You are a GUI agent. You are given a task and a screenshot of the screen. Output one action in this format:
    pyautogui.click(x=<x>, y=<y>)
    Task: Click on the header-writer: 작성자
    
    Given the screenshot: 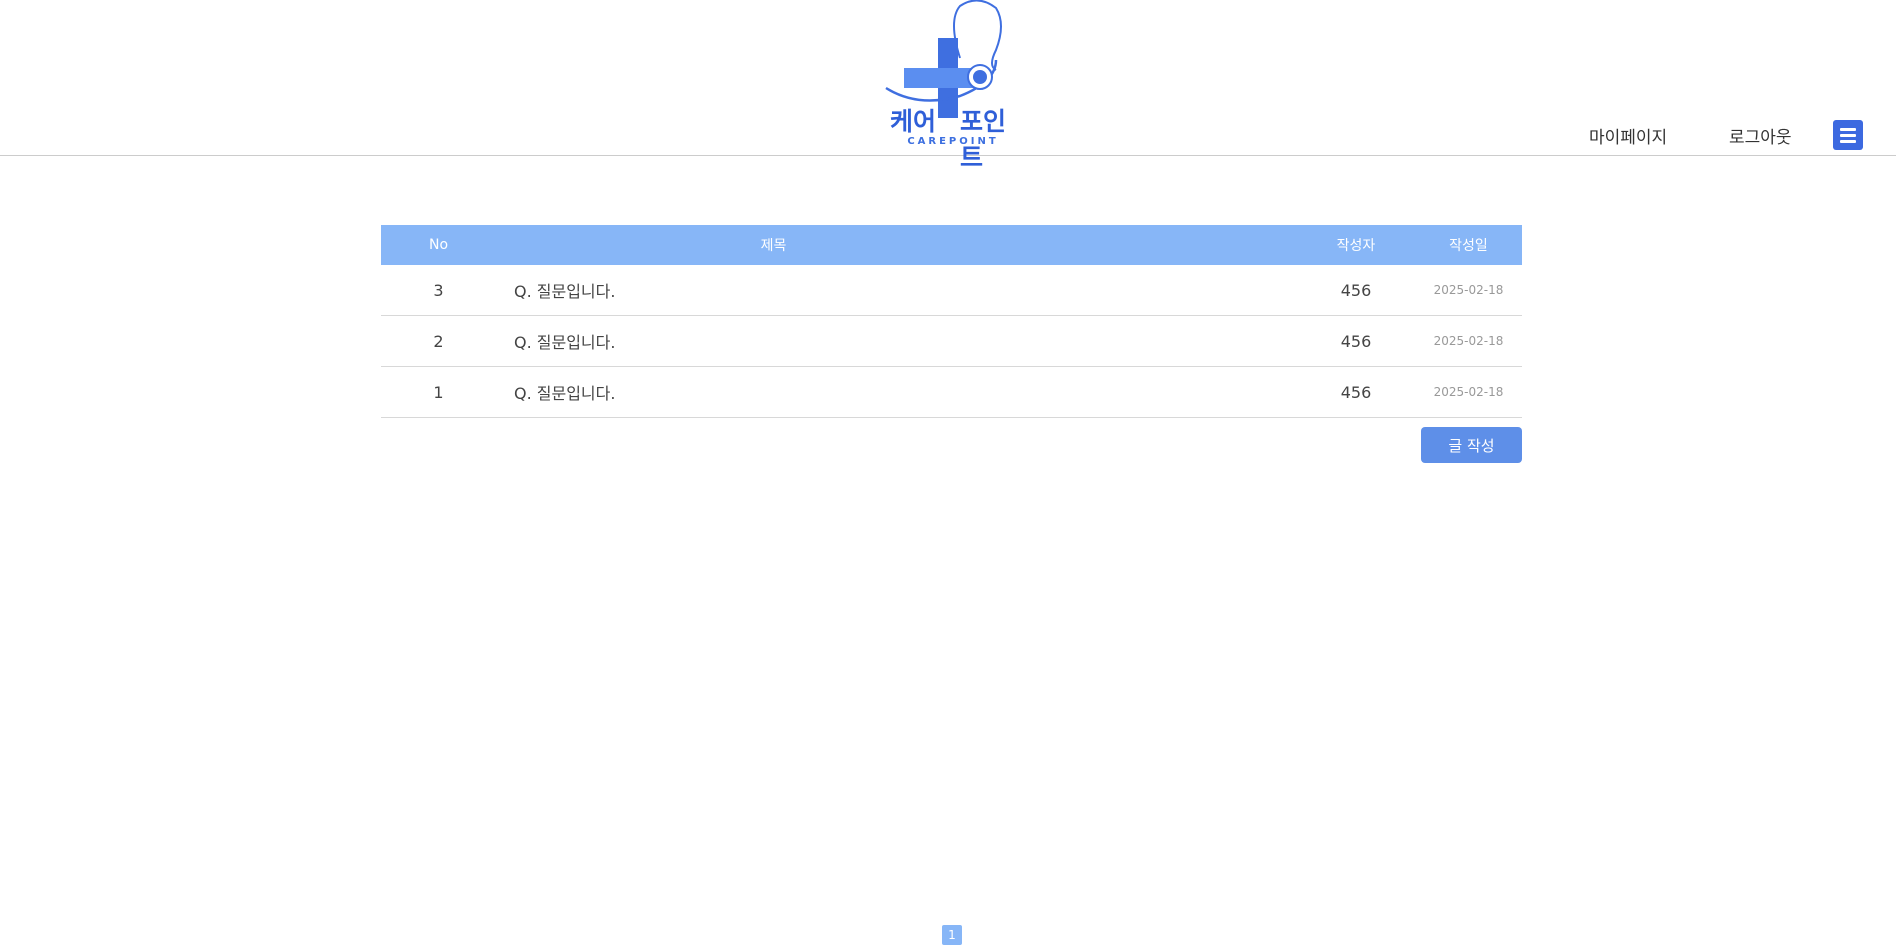 What is the action you would take?
    pyautogui.click(x=1356, y=246)
    